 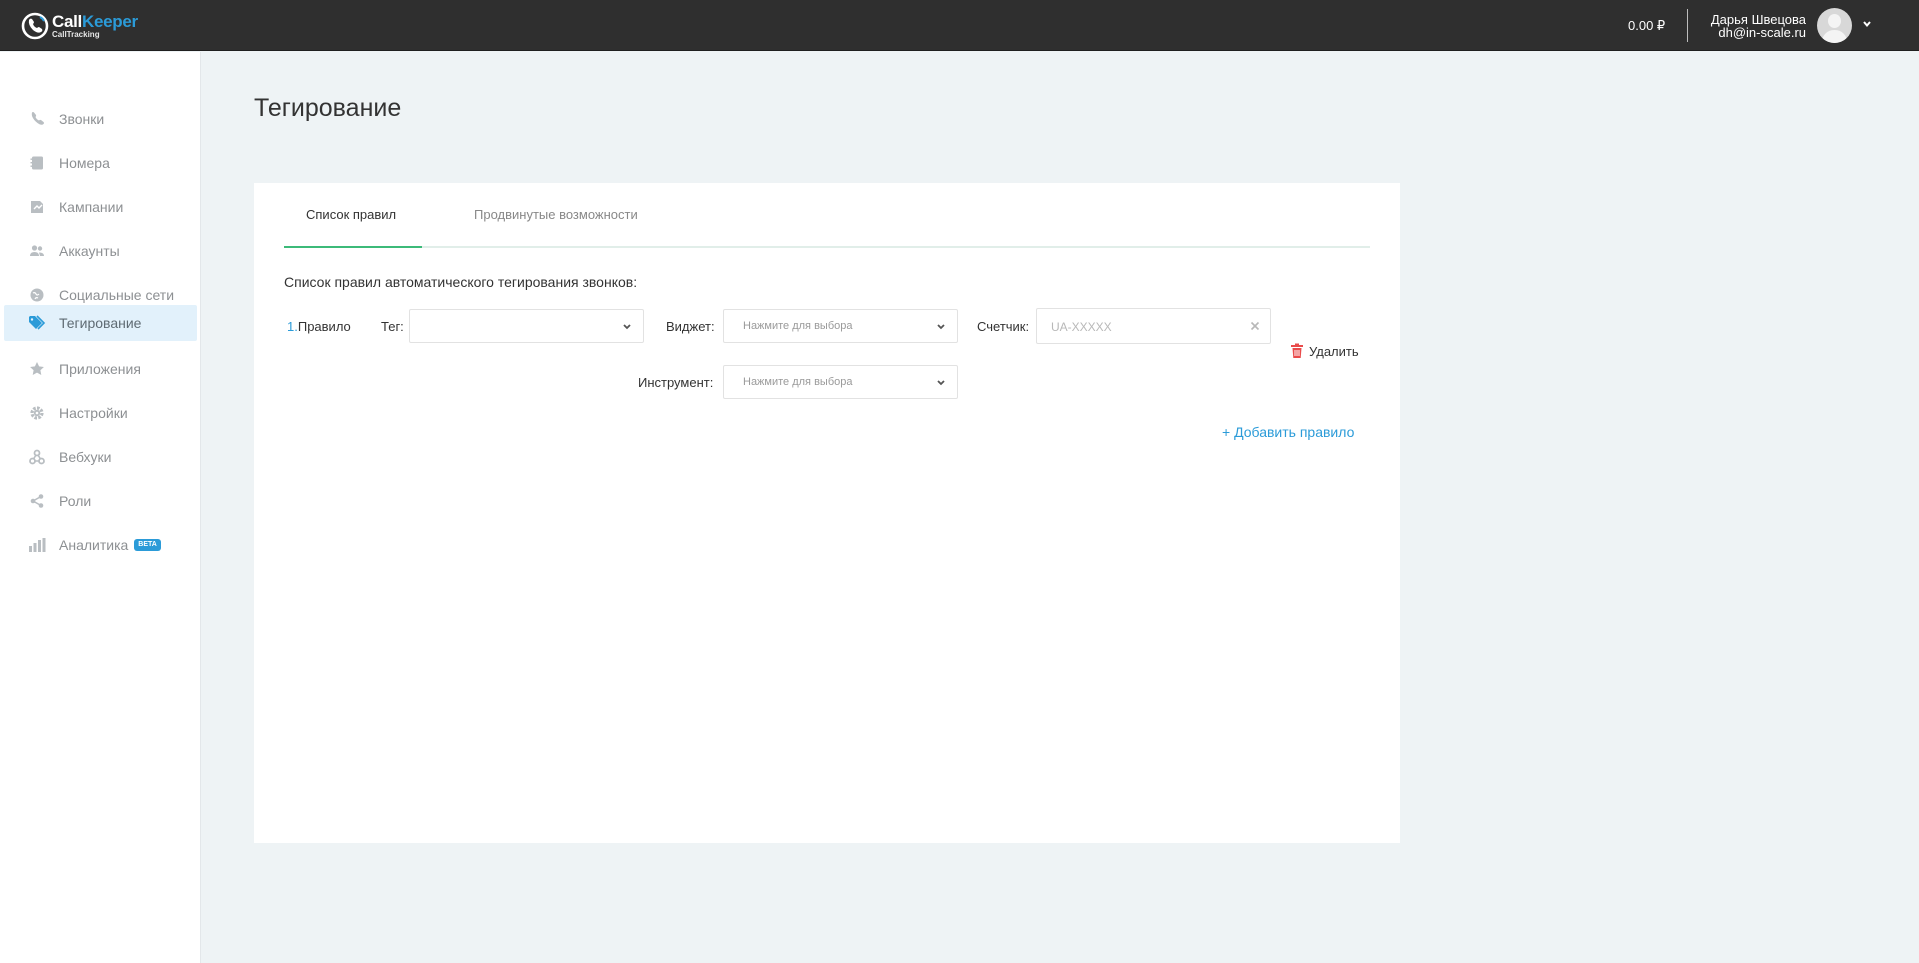 I want to click on sidebar-item-label: Приложения, so click(x=100, y=369).